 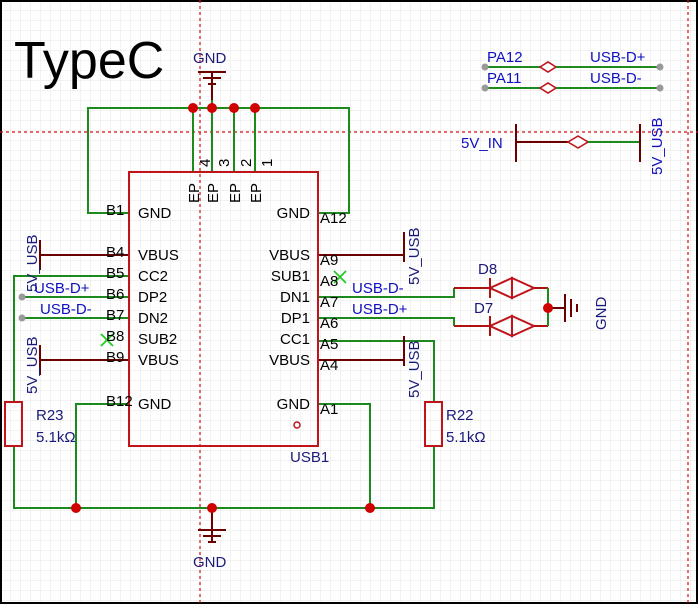 What do you see at coordinates (289, 255) in the screenshot?
I see `pin-name-a9: VBUS` at bounding box center [289, 255].